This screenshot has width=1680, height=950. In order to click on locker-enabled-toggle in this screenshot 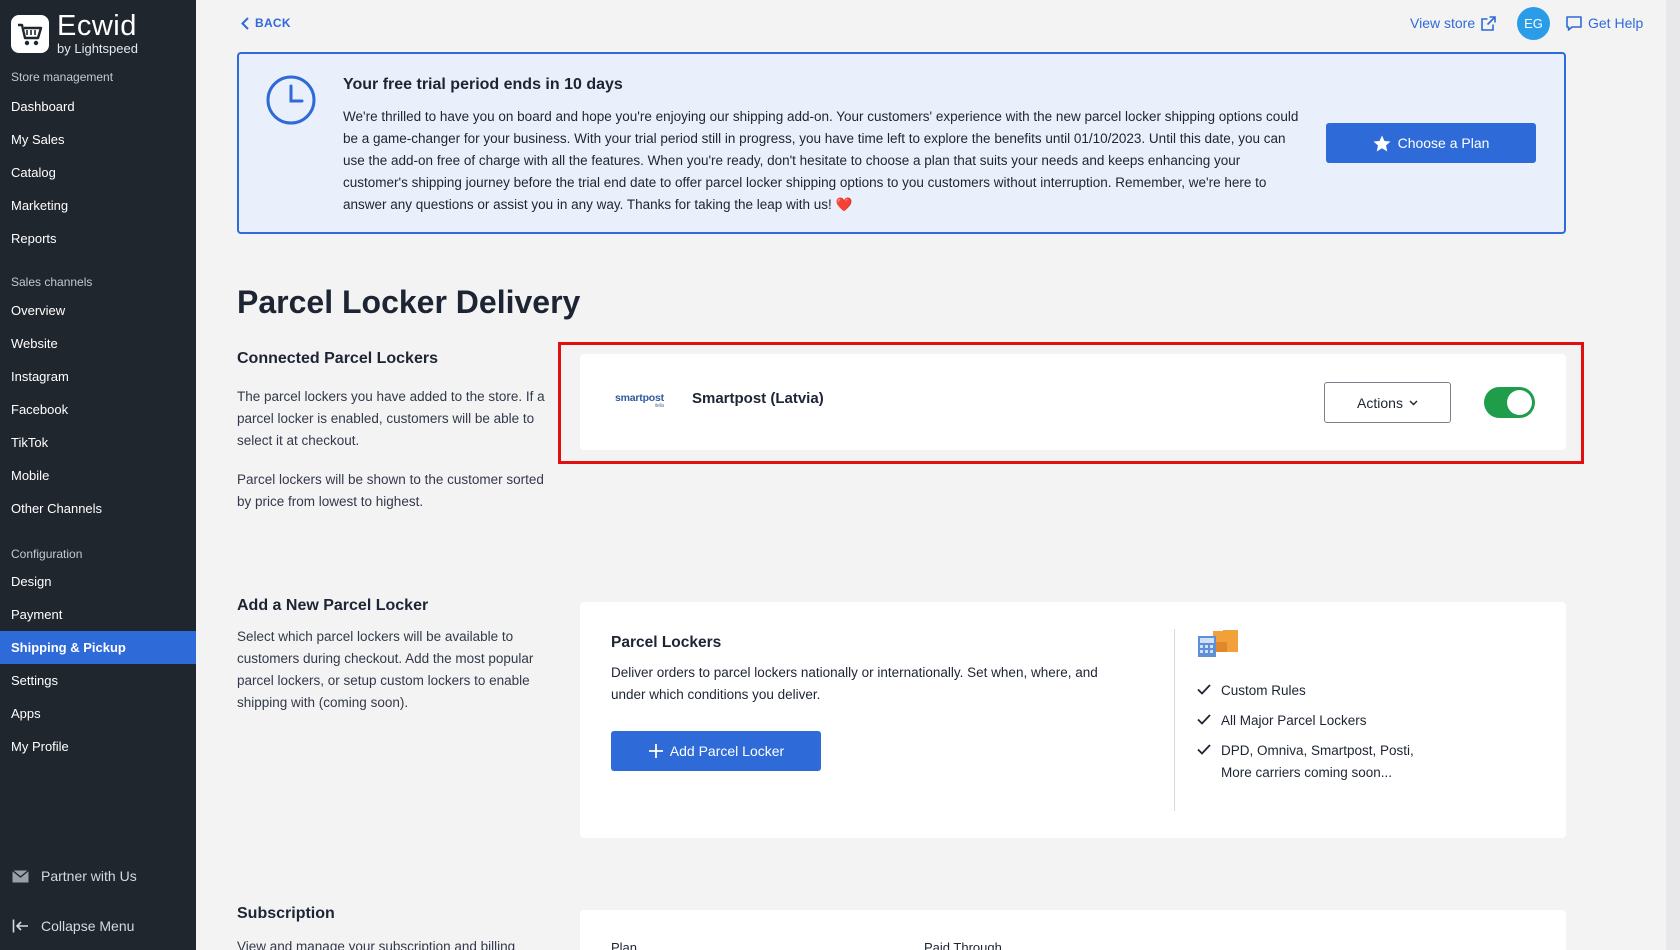, I will do `click(1509, 402)`.